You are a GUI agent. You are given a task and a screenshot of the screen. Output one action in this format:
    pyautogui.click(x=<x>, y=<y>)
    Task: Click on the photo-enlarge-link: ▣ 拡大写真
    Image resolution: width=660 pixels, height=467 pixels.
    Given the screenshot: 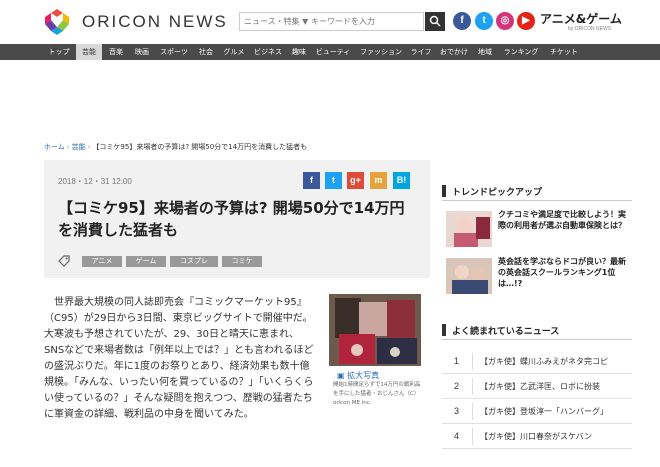 What is the action you would take?
    pyautogui.click(x=358, y=375)
    